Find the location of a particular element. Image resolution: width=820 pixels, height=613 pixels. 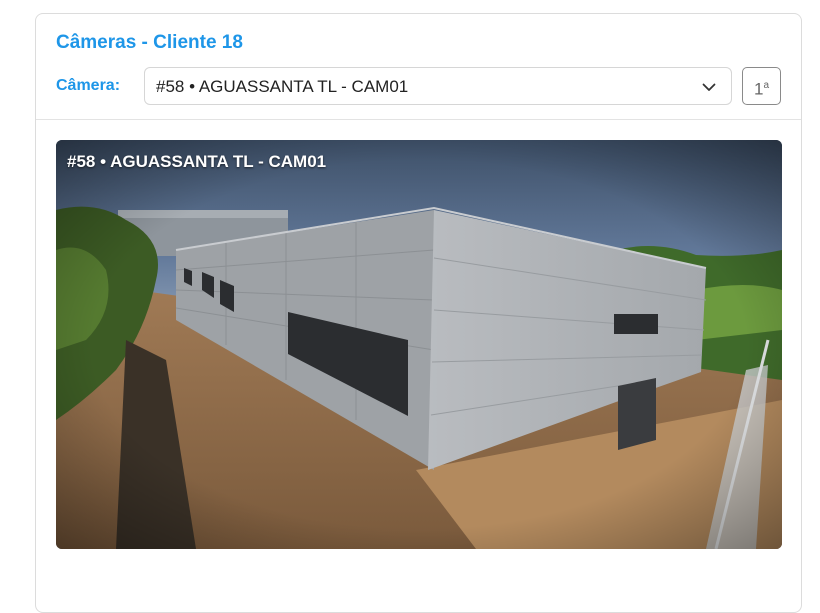

page-title: Câmeras - Cliente 18 is located at coordinates (149, 42).